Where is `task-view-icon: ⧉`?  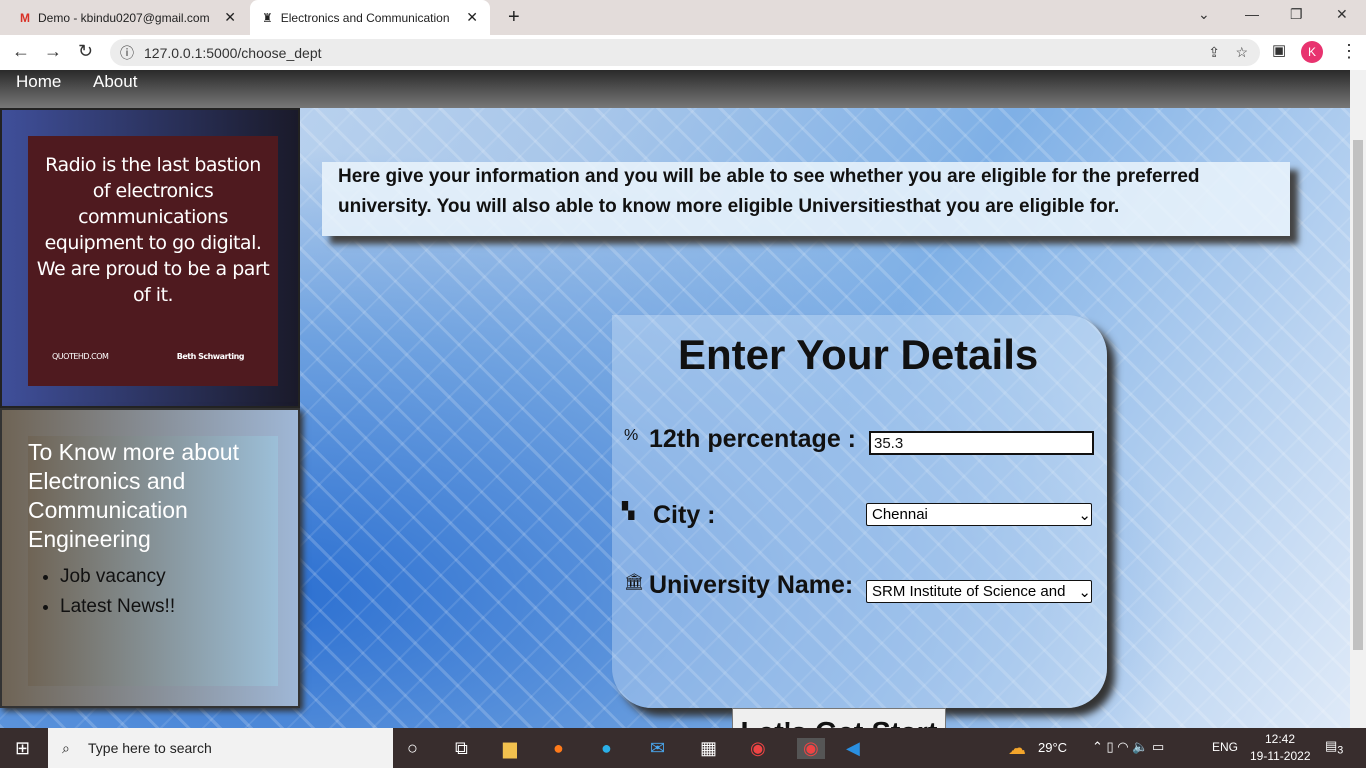
task-view-icon: ⧉ is located at coordinates (461, 748).